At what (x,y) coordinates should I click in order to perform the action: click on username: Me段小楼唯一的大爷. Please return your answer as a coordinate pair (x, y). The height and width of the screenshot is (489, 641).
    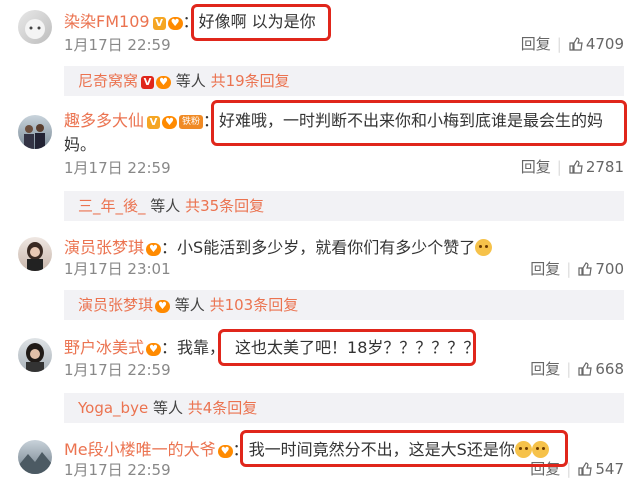
    Looking at the image, I should click on (140, 449).